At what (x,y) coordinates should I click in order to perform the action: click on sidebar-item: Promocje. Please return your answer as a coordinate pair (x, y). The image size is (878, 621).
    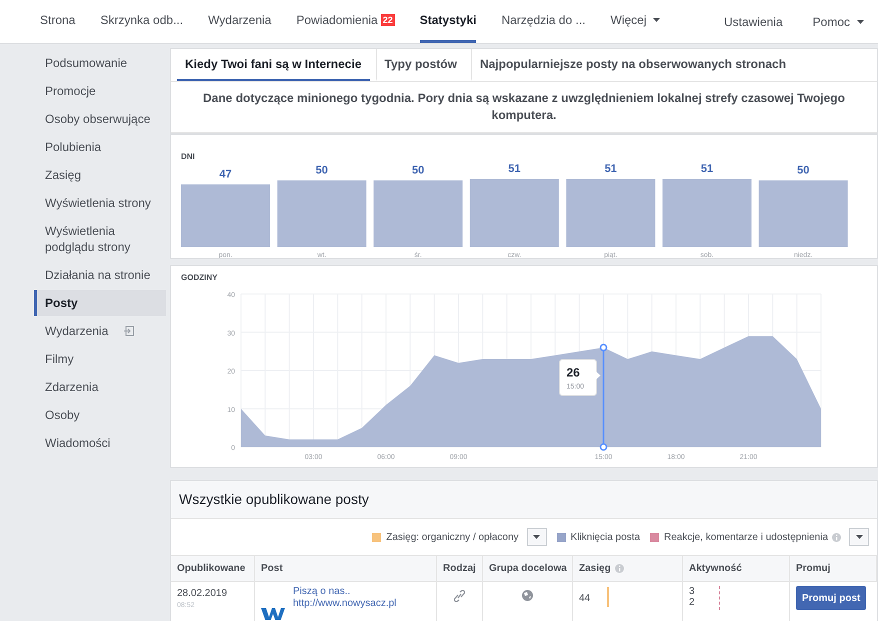
    Looking at the image, I should click on (100, 91).